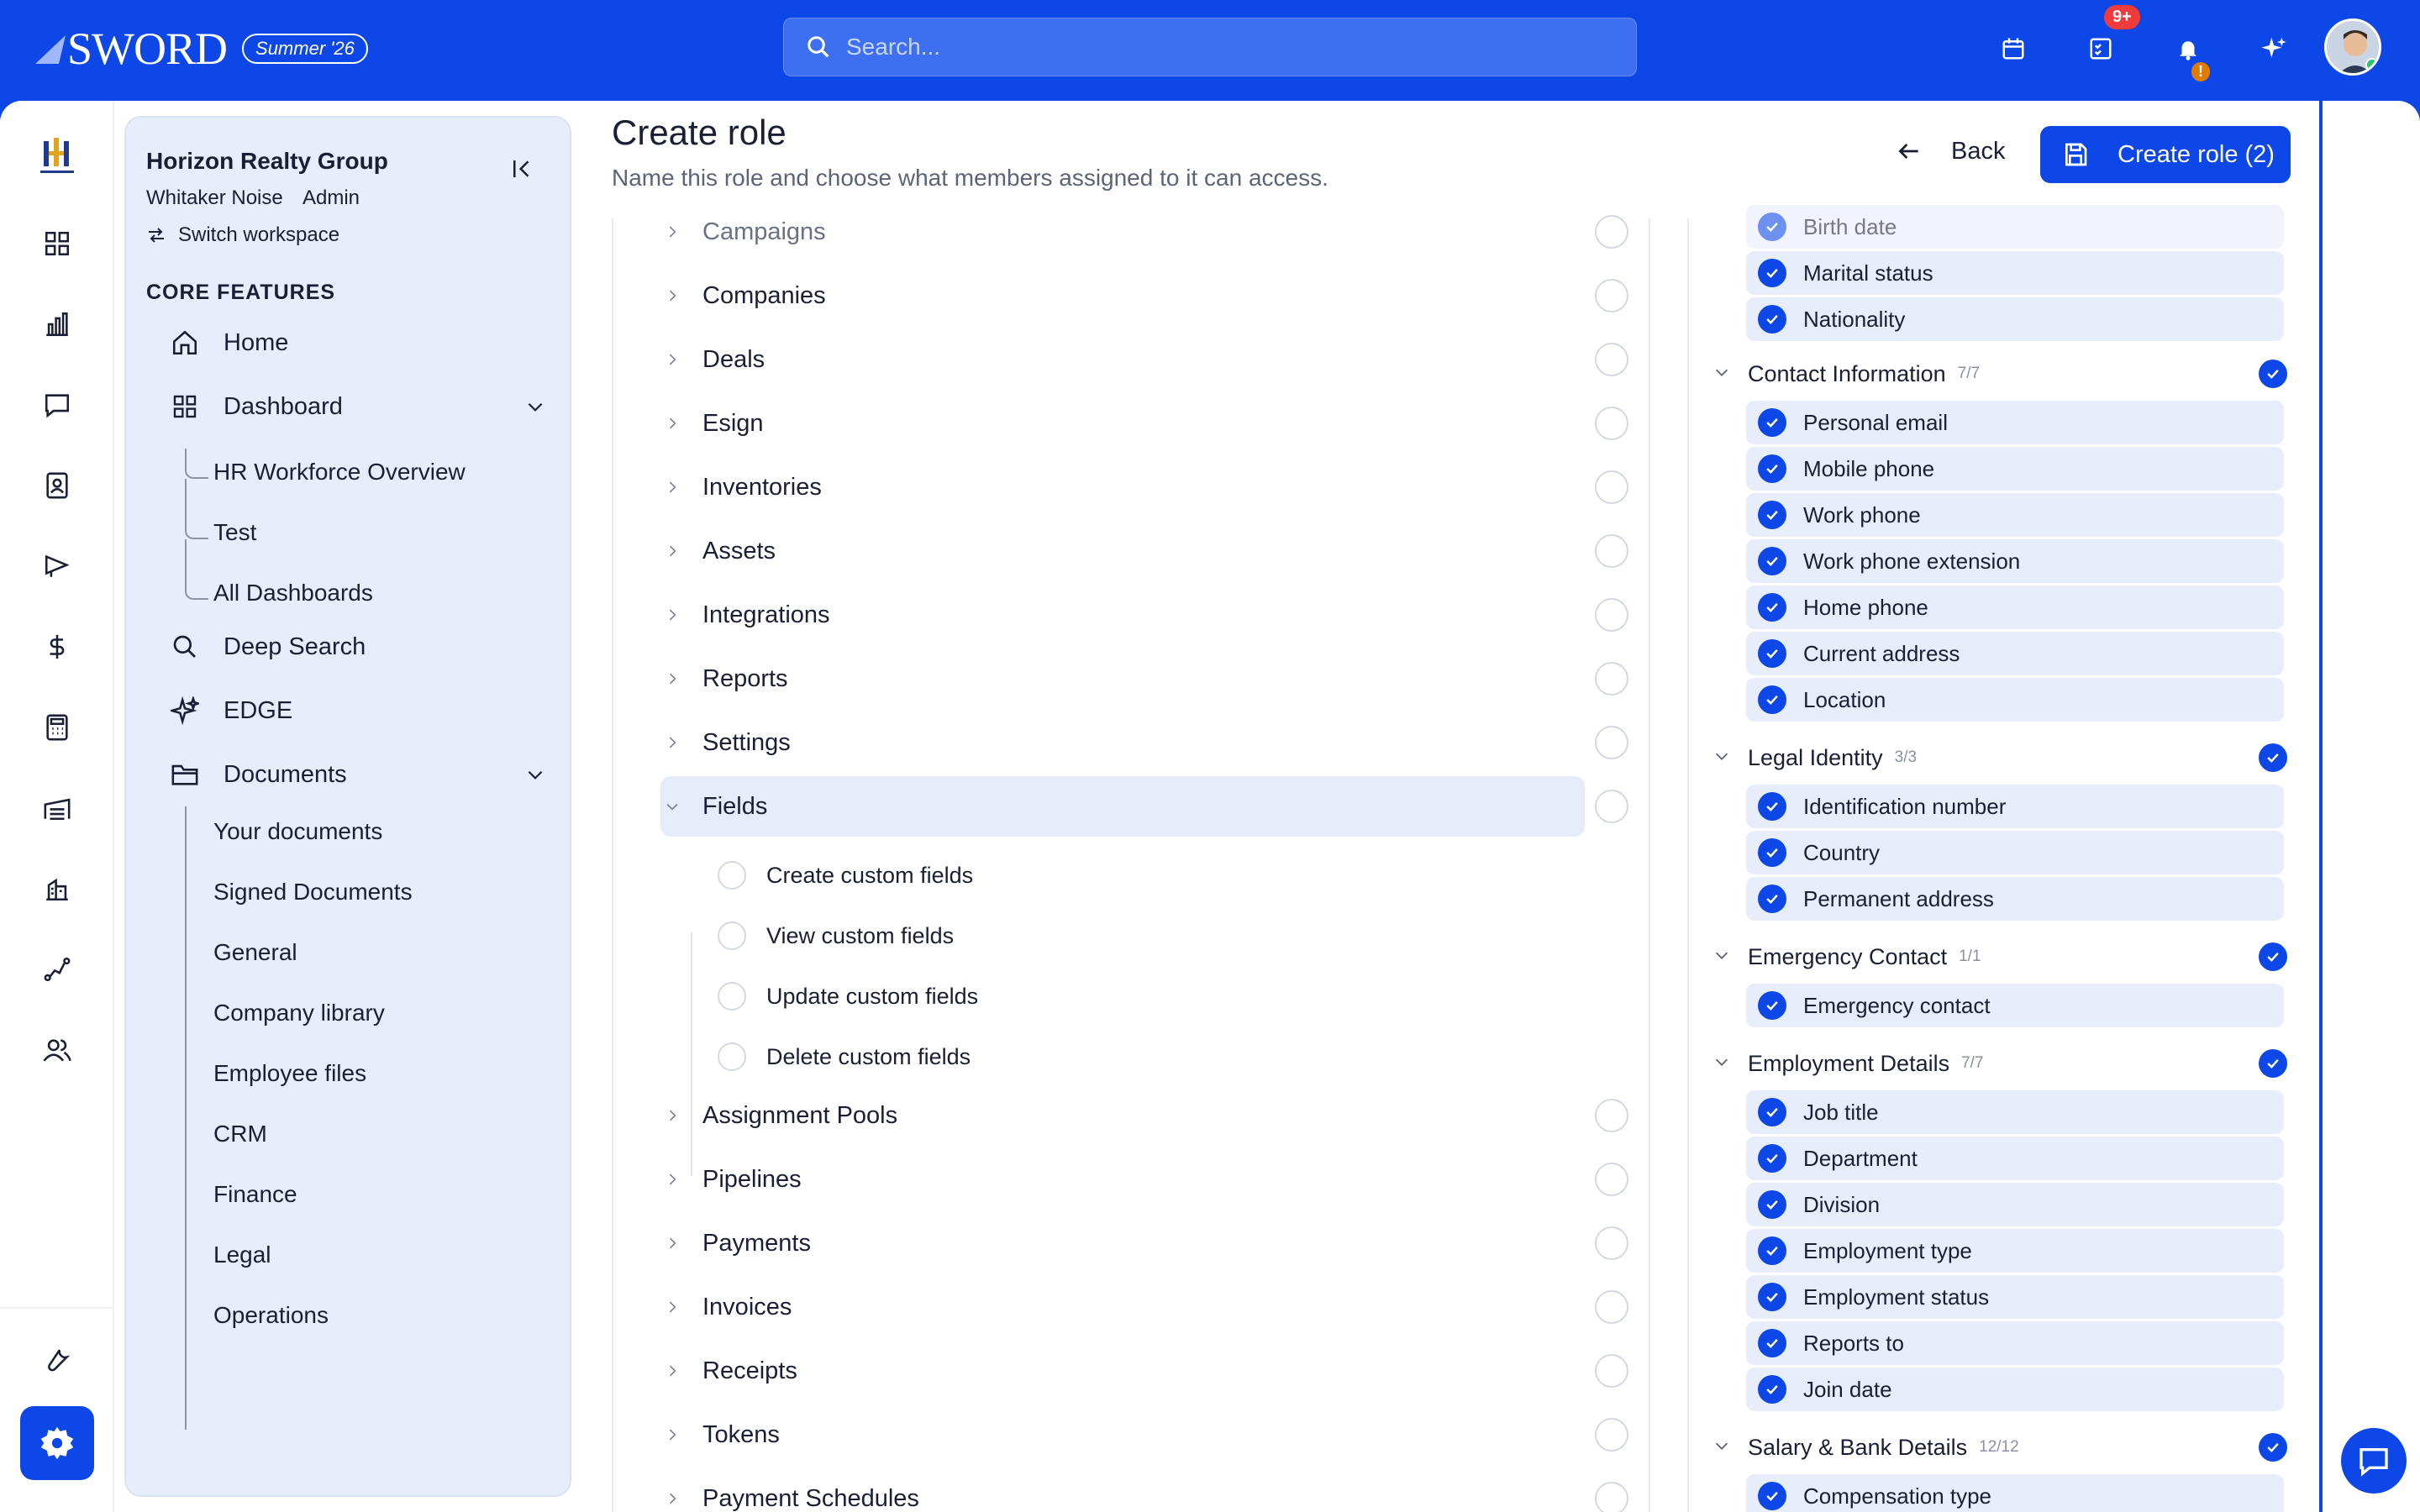 This screenshot has width=2420, height=1512. What do you see at coordinates (57, 566) in the screenshot?
I see `rail-campaigns` at bounding box center [57, 566].